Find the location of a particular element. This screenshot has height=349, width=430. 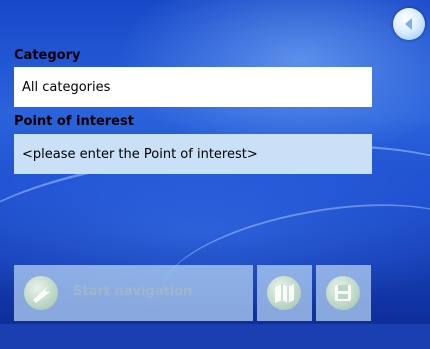

save-disk-icon is located at coordinates (343, 293).